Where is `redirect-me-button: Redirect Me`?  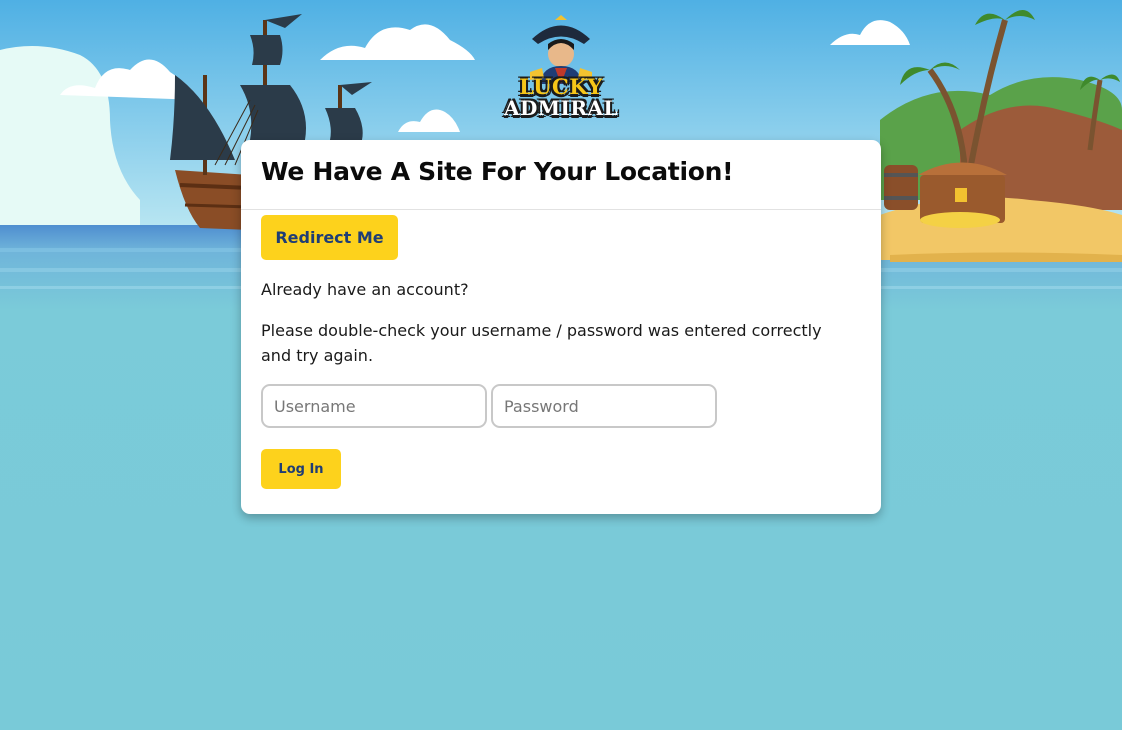 redirect-me-button: Redirect Me is located at coordinates (329, 237).